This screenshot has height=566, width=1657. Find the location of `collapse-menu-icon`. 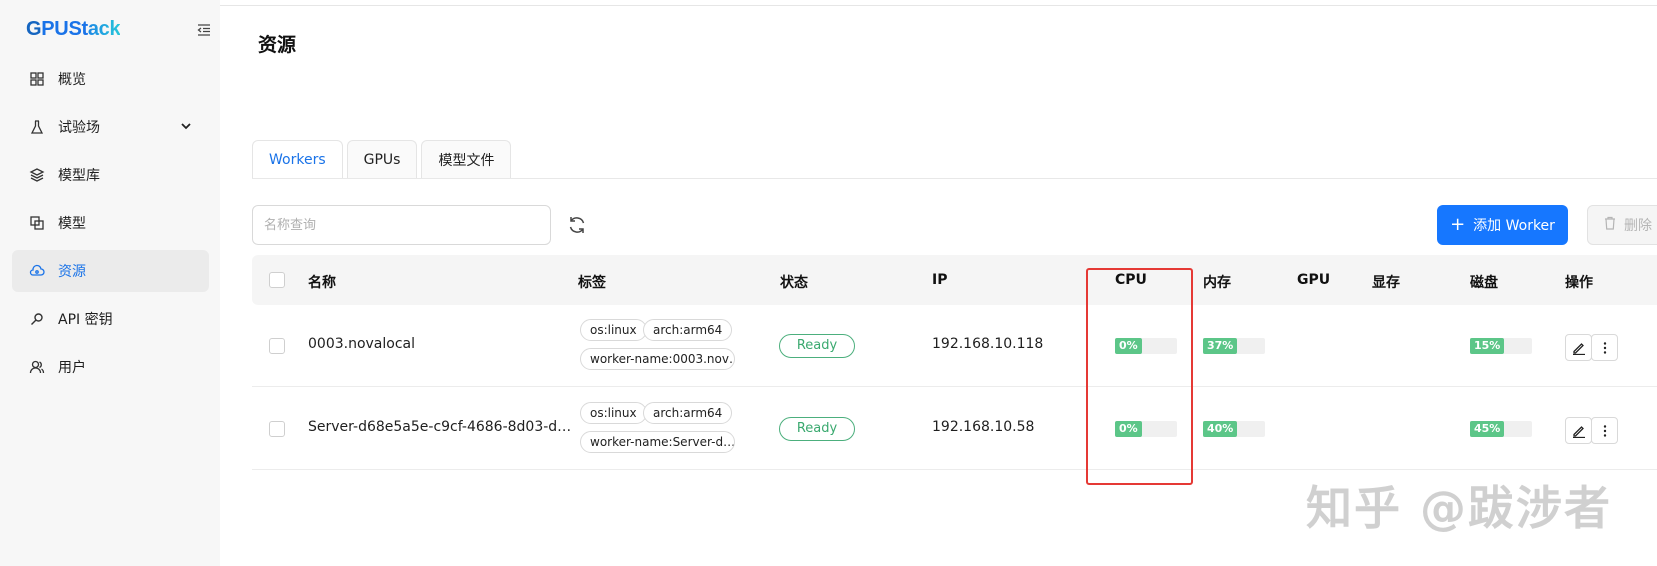

collapse-menu-icon is located at coordinates (204, 30).